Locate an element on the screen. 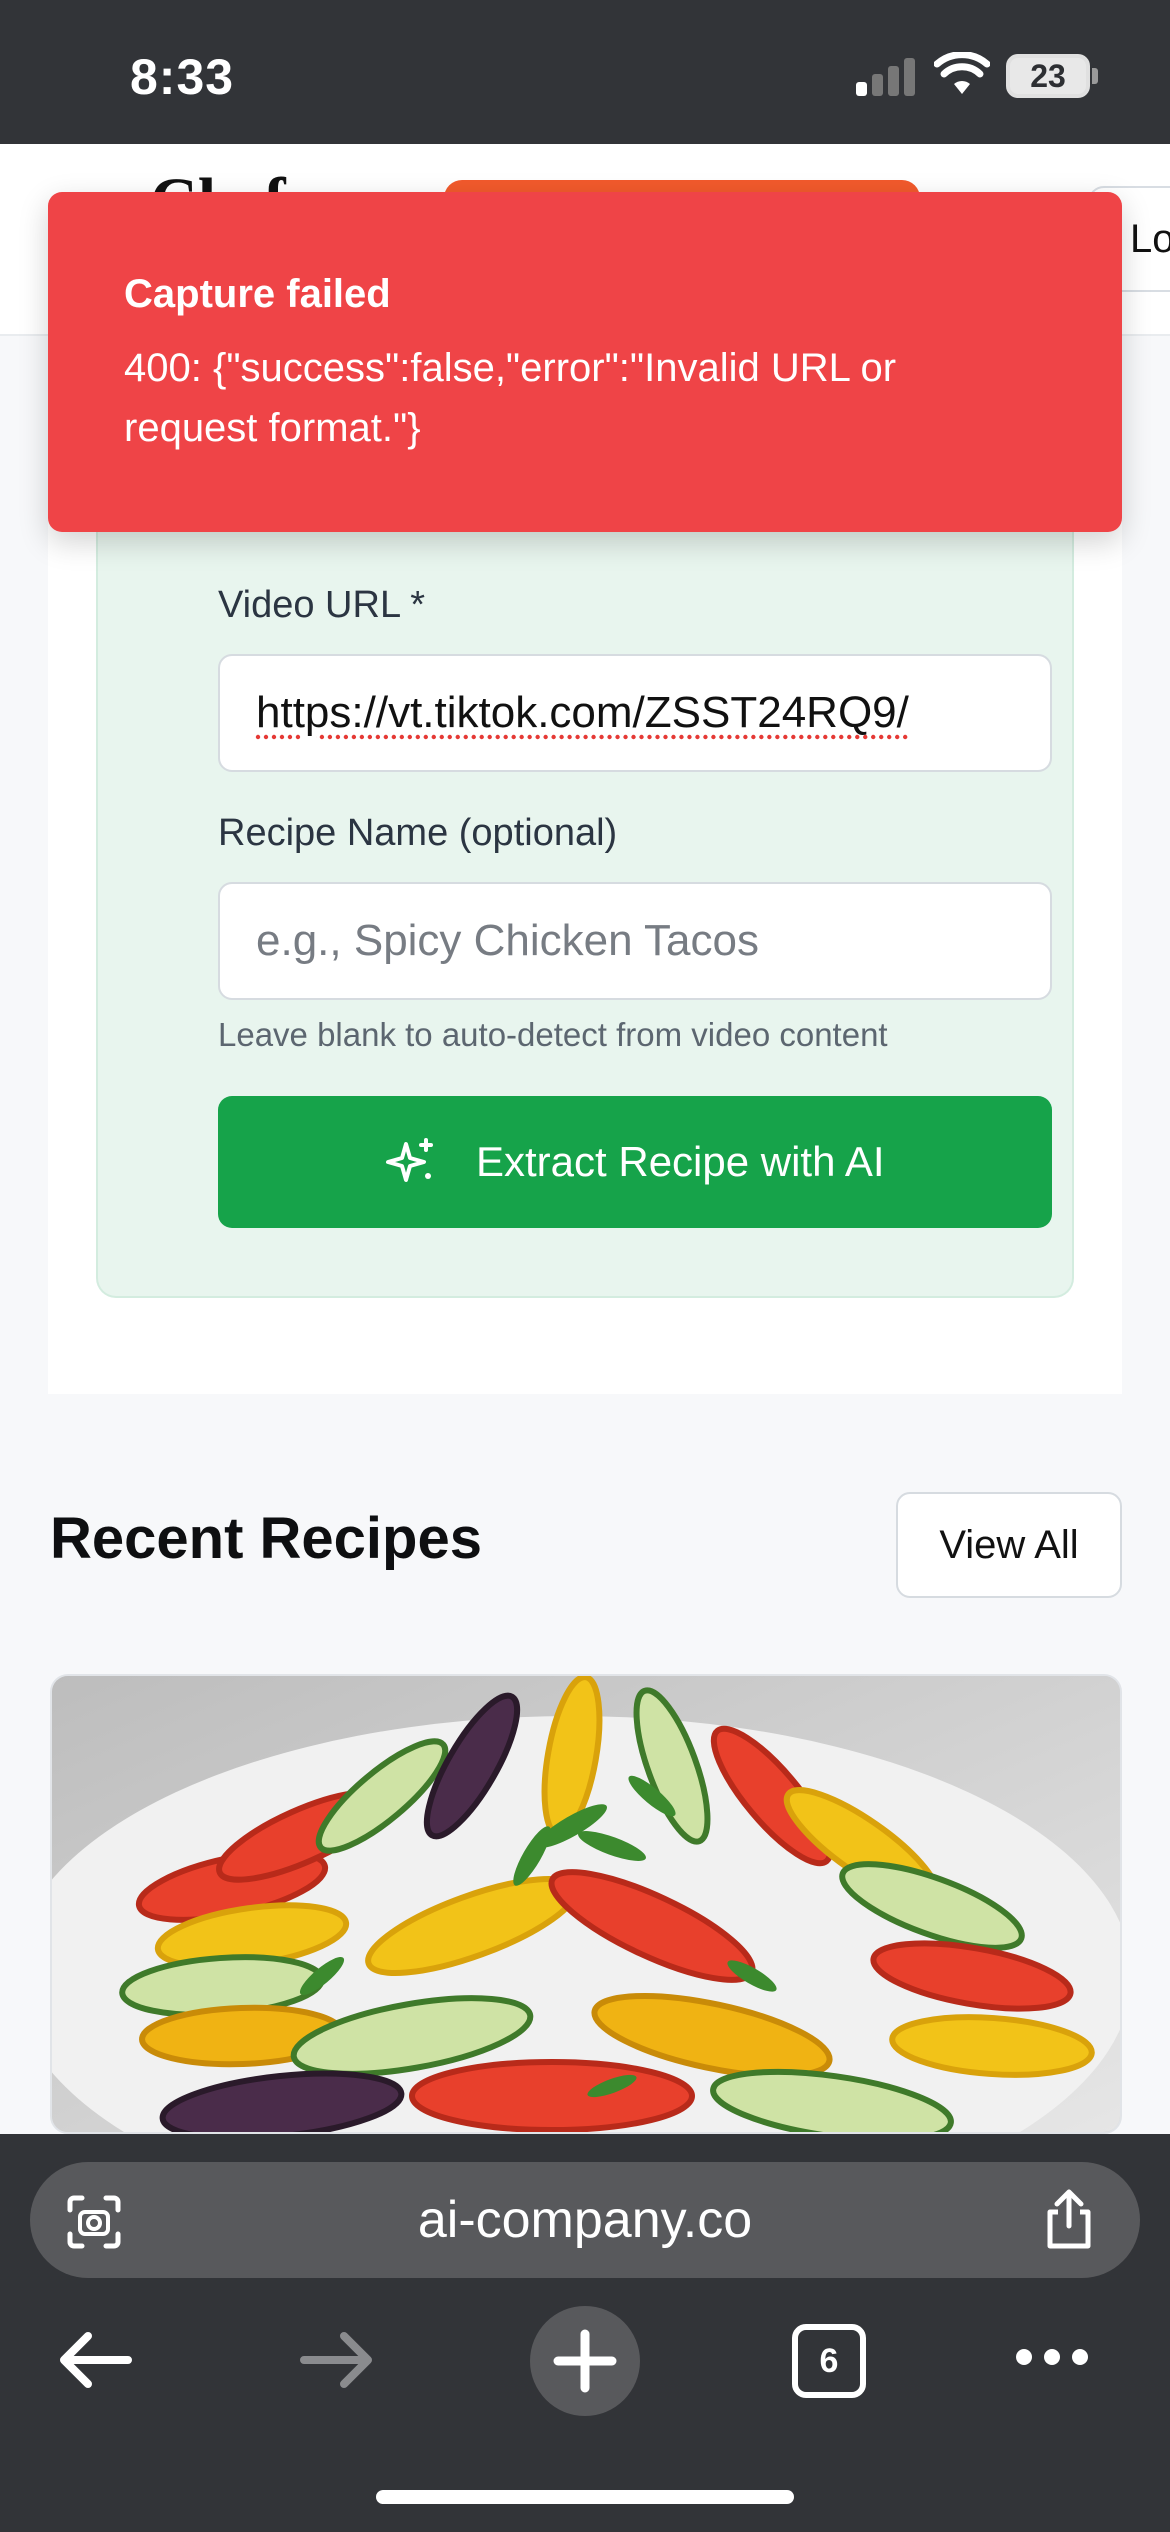 The image size is (1170, 2532). battery-tip is located at coordinates (1095, 76).